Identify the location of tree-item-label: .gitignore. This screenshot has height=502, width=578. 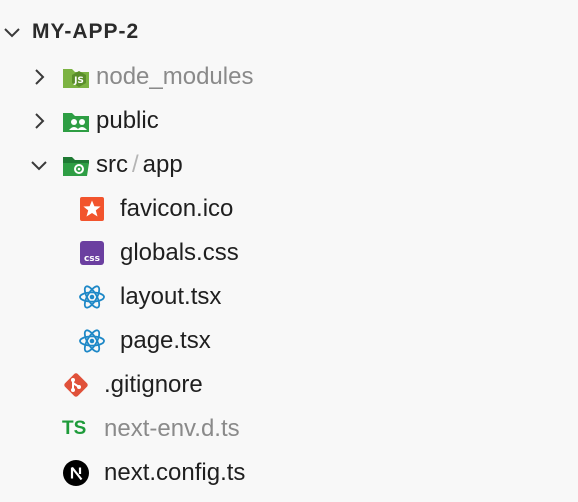
(153, 384).